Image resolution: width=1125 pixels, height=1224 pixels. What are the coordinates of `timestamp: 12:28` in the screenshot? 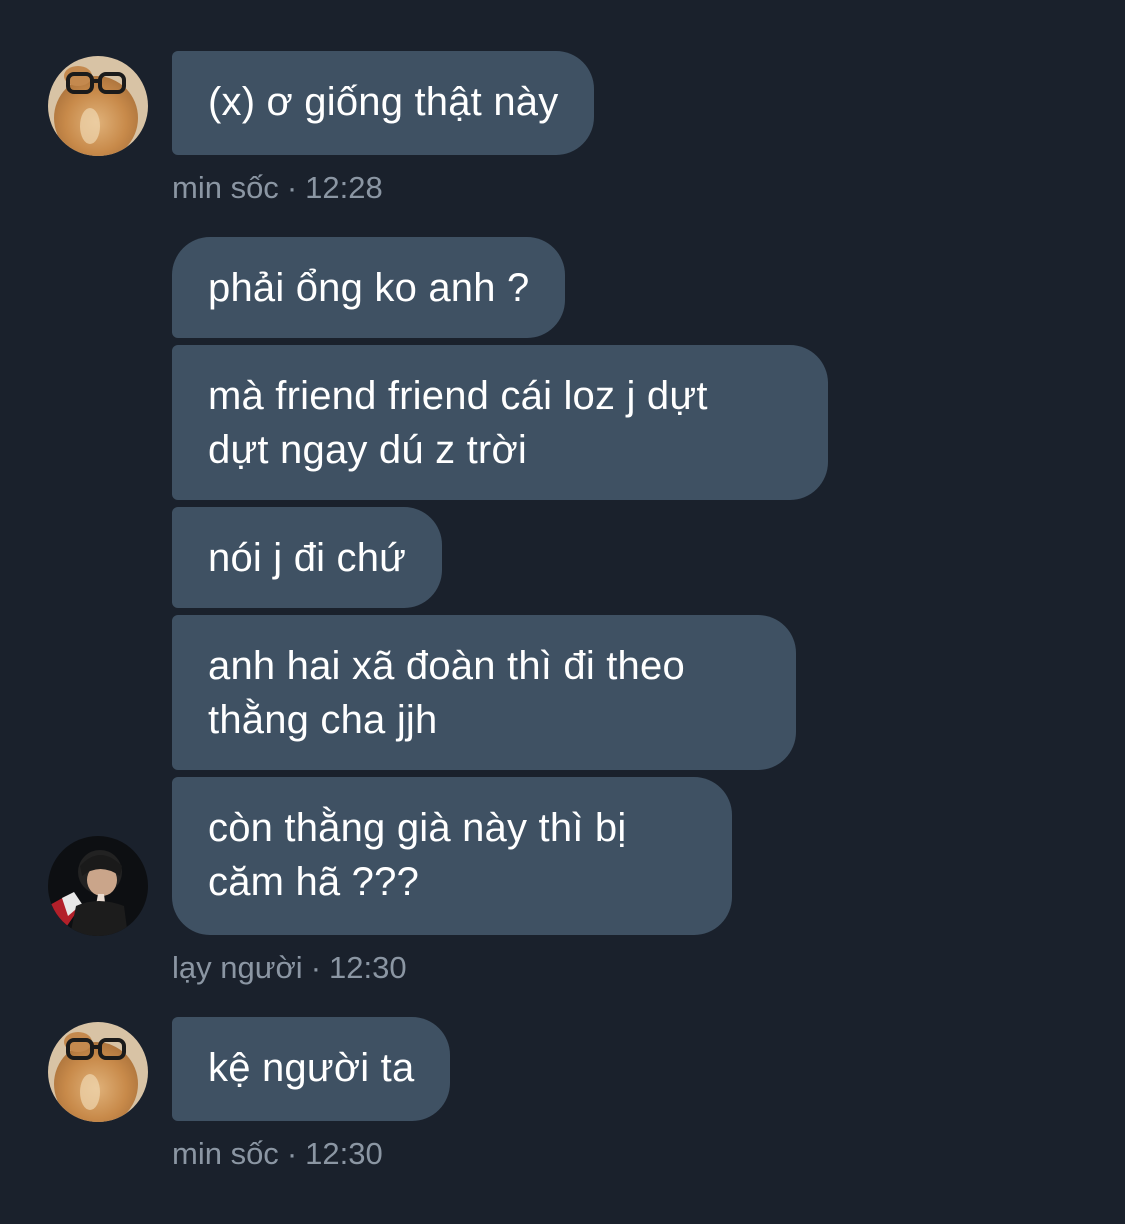 It's located at (344, 187).